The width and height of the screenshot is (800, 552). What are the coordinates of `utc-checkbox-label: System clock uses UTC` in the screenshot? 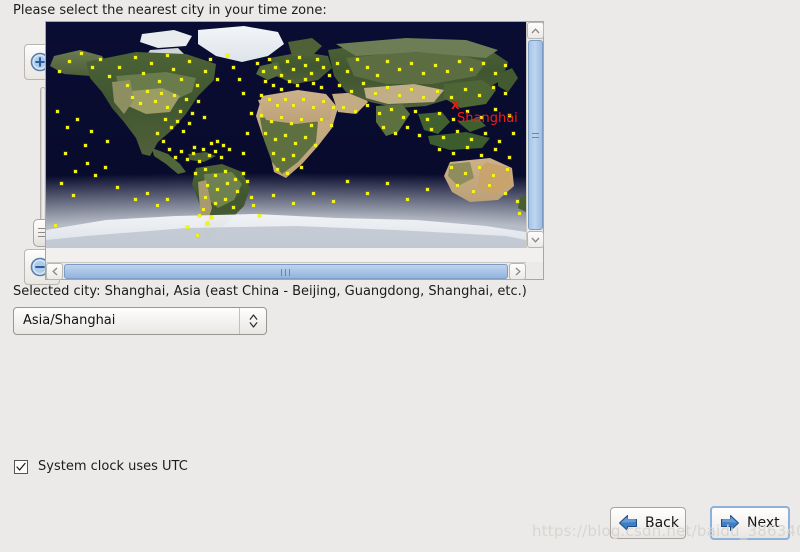 It's located at (113, 466).